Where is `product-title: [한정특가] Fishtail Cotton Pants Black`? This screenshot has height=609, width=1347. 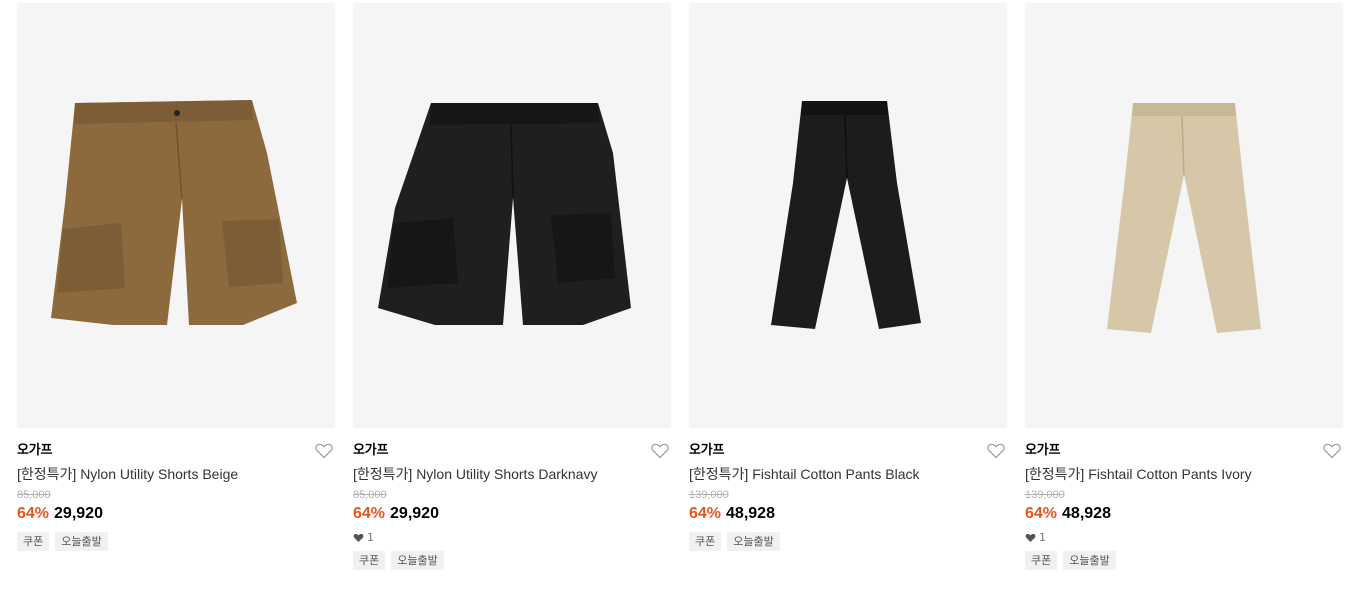 product-title: [한정특가] Fishtail Cotton Pants Black is located at coordinates (848, 474).